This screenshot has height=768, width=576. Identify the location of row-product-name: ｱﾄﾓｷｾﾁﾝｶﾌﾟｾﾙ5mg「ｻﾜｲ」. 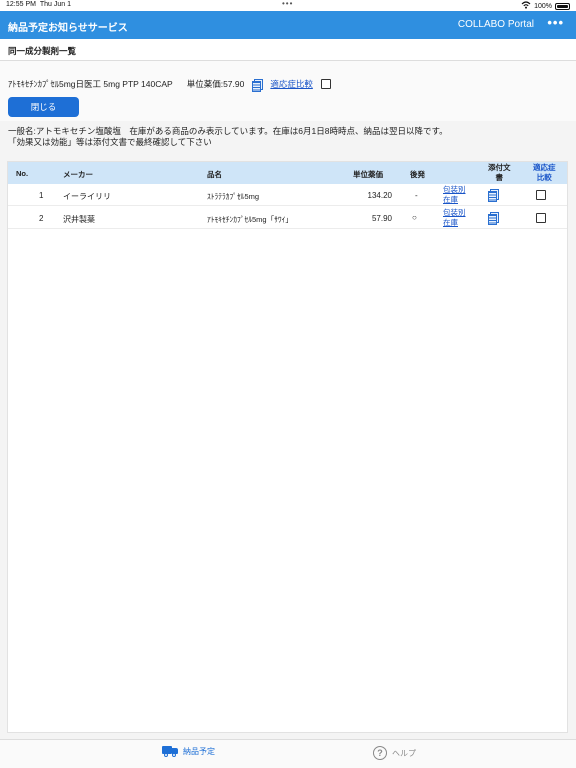
(250, 219).